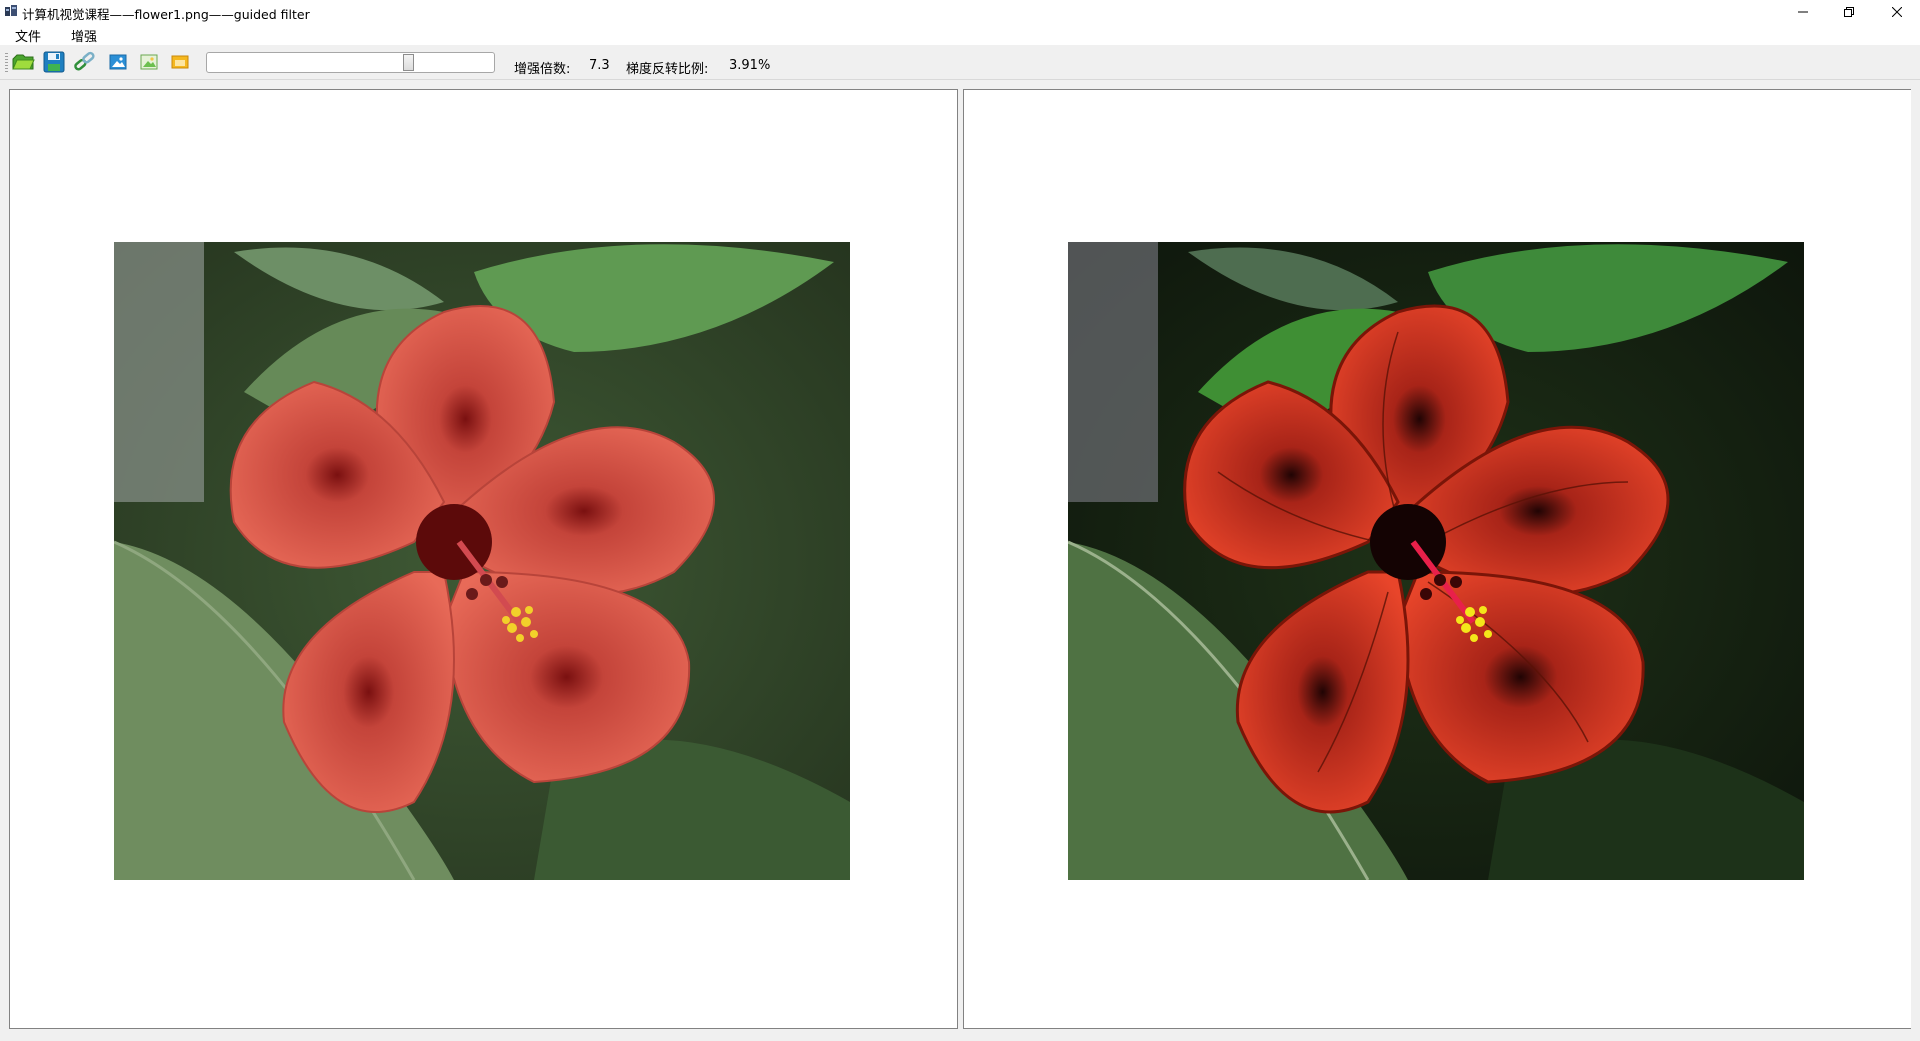 Image resolution: width=1920 pixels, height=1041 pixels. I want to click on link-icon, so click(84, 61).